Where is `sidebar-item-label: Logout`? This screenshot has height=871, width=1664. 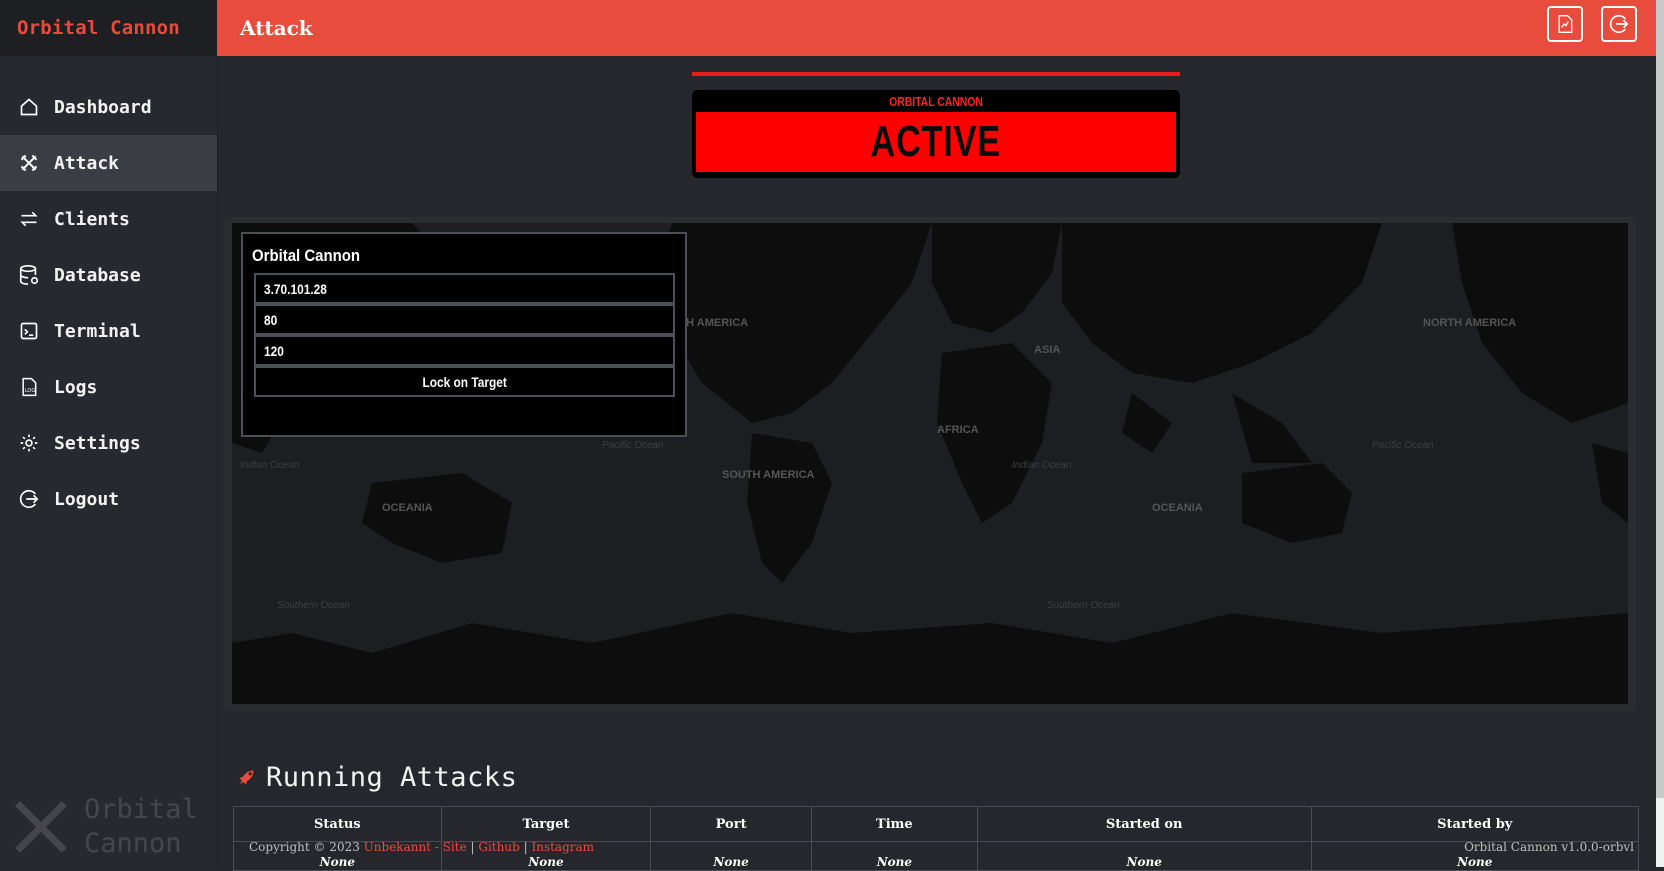 sidebar-item-label: Logout is located at coordinates (87, 499).